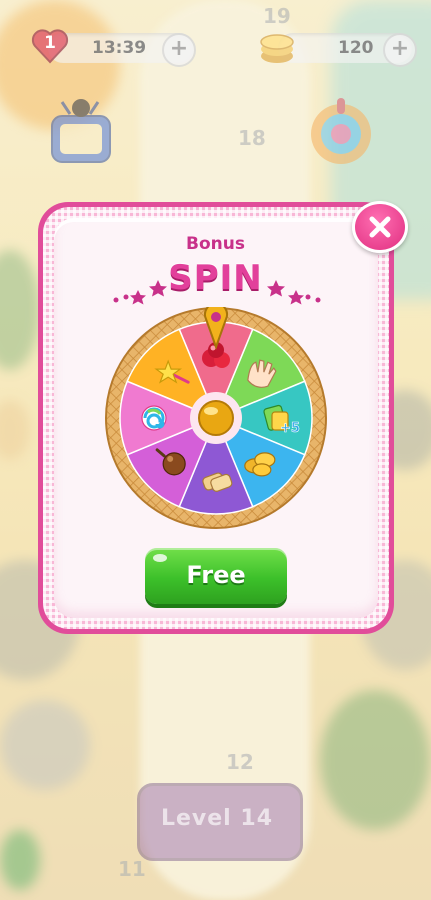  Describe the element at coordinates (294, 292) in the screenshot. I see `right-stars-decoration` at that location.